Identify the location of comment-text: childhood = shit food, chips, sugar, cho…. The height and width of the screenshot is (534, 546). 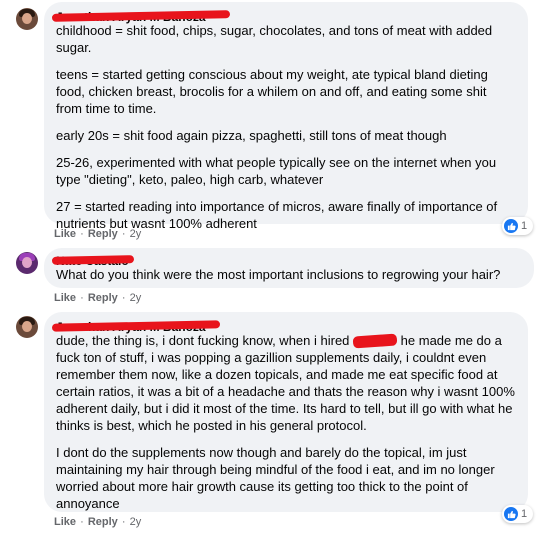
(274, 39).